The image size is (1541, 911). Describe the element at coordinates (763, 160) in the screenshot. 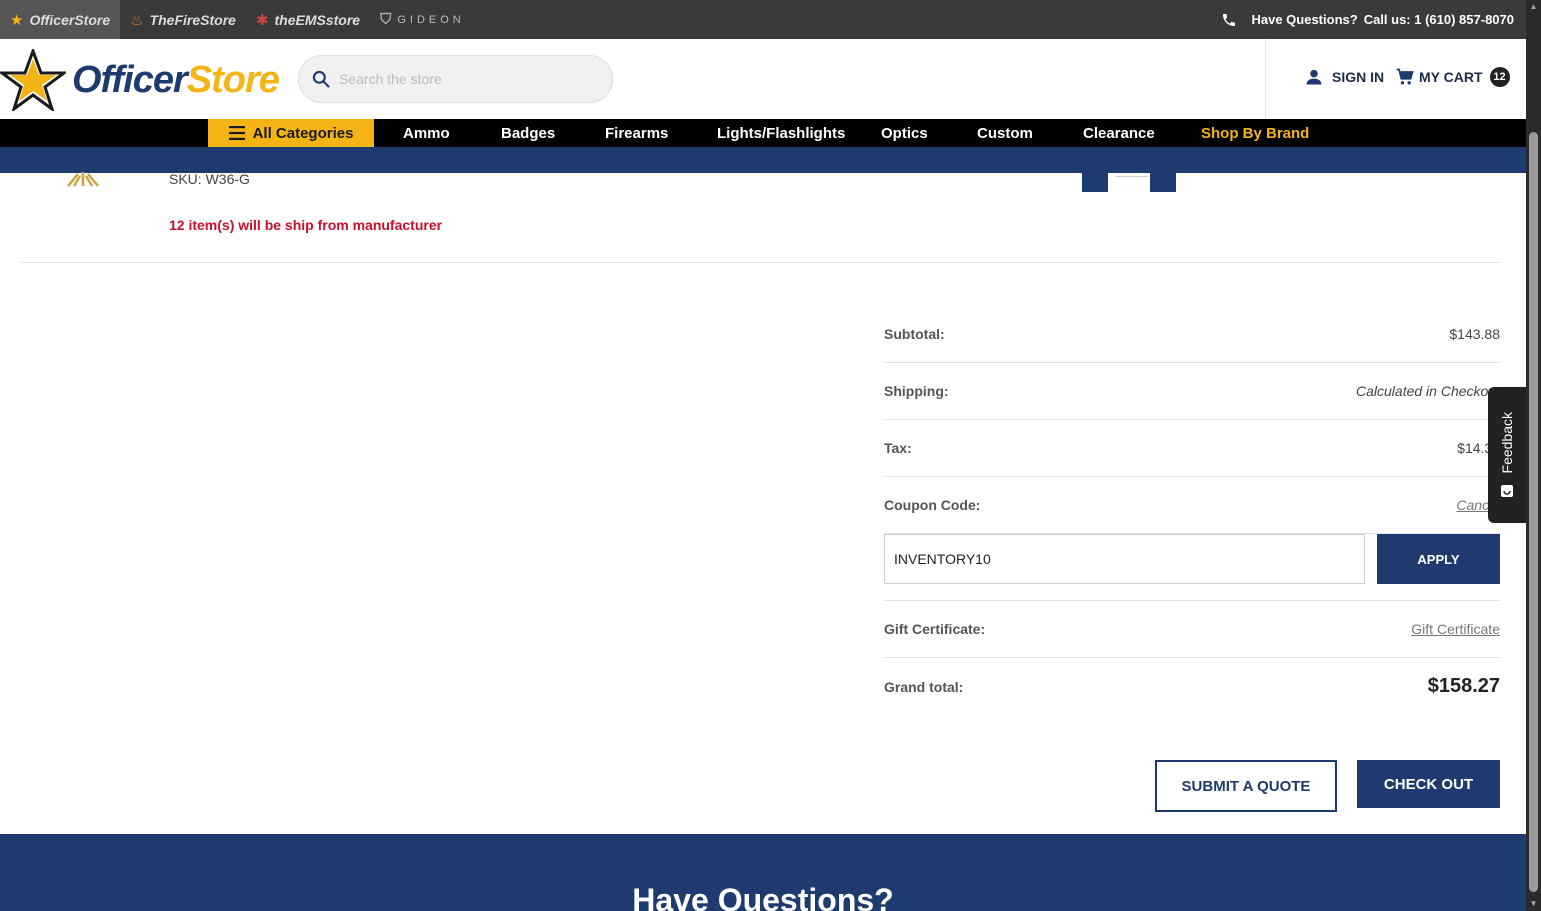

I see `nav-sub-bar` at that location.